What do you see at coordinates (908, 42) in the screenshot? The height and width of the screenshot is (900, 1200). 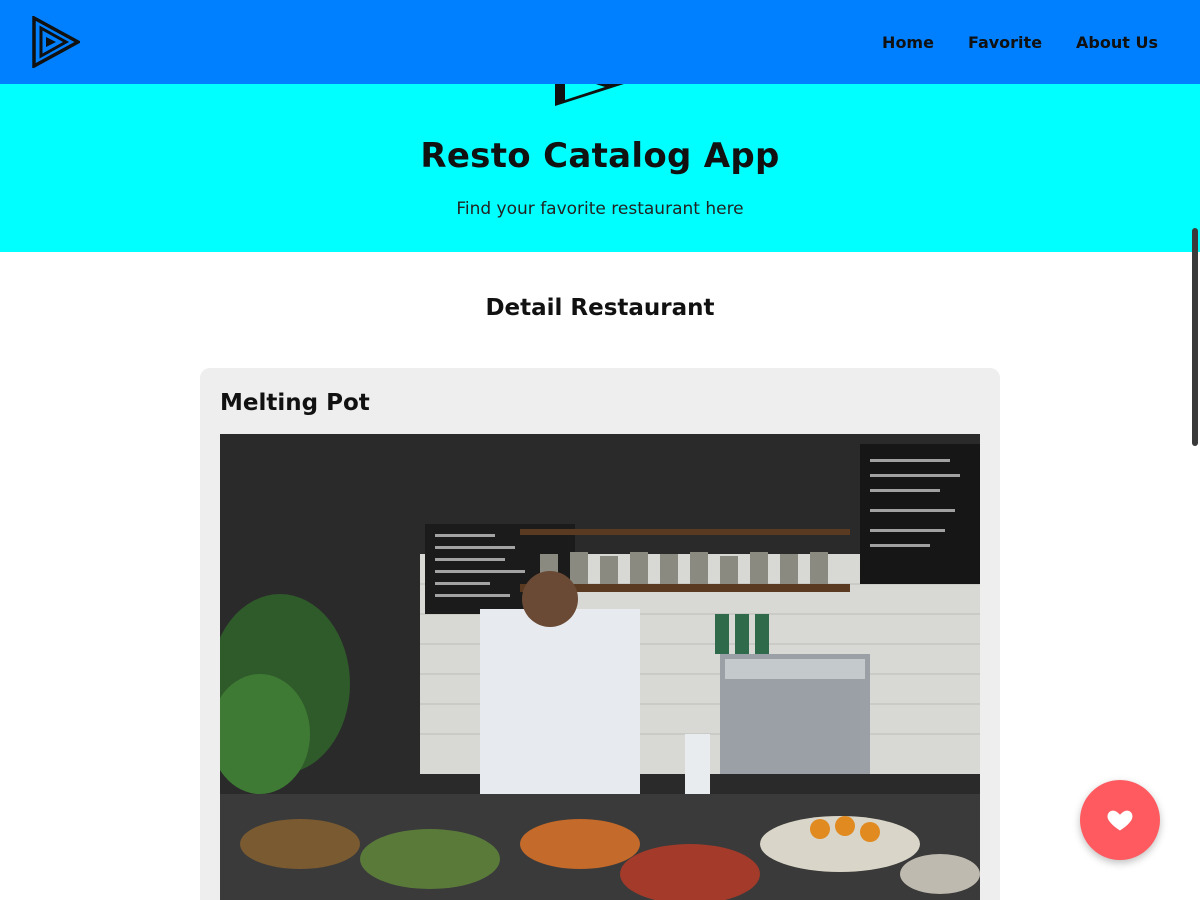 I see `nav-link-home: Home` at bounding box center [908, 42].